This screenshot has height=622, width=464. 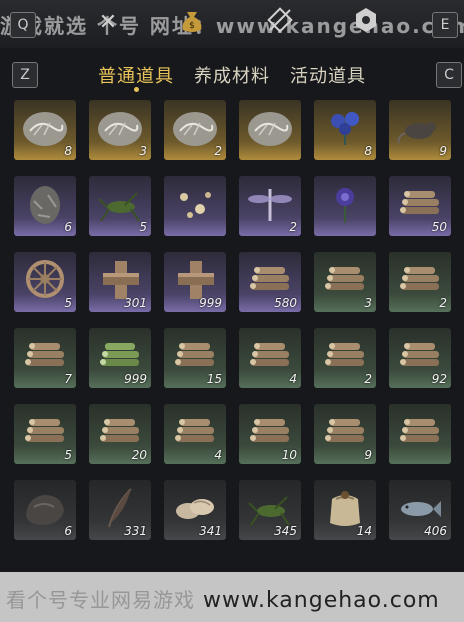 I want to click on item-count: 14, so click(x=364, y=531).